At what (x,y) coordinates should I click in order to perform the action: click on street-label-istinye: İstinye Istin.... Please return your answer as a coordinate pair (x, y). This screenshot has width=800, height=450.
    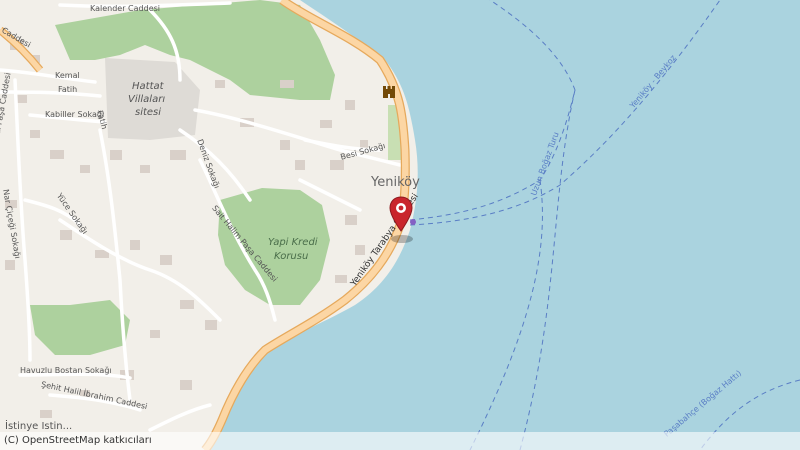
    Looking at the image, I should click on (39, 426).